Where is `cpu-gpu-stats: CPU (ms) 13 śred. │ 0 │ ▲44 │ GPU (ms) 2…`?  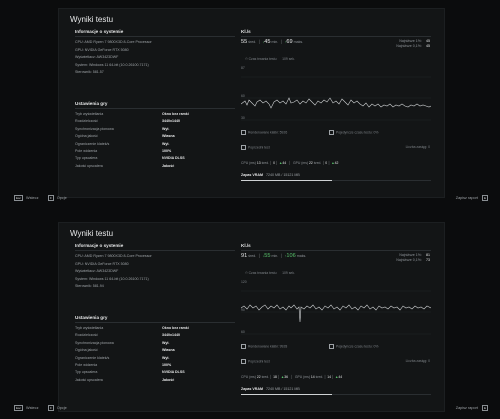 cpu-gpu-stats: CPU (ms) 13 śred. │ 0 │ ▲44 │ GPU (ms) 2… is located at coordinates (290, 163).